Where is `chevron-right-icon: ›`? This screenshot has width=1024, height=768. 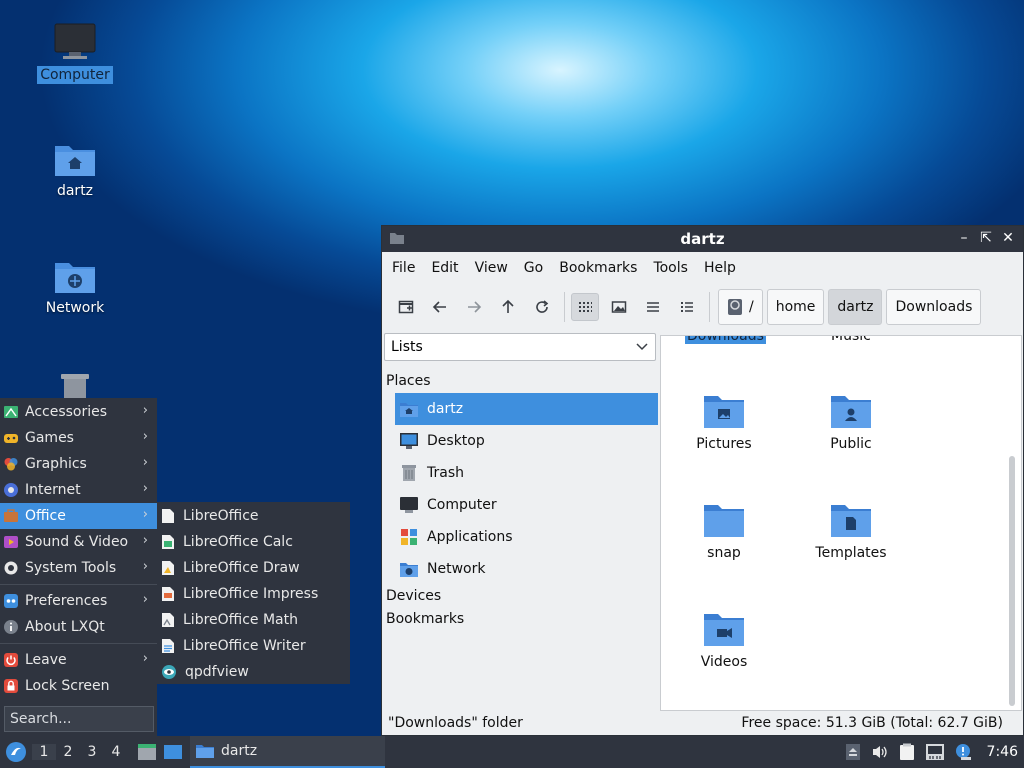 chevron-right-icon: › is located at coordinates (145, 658).